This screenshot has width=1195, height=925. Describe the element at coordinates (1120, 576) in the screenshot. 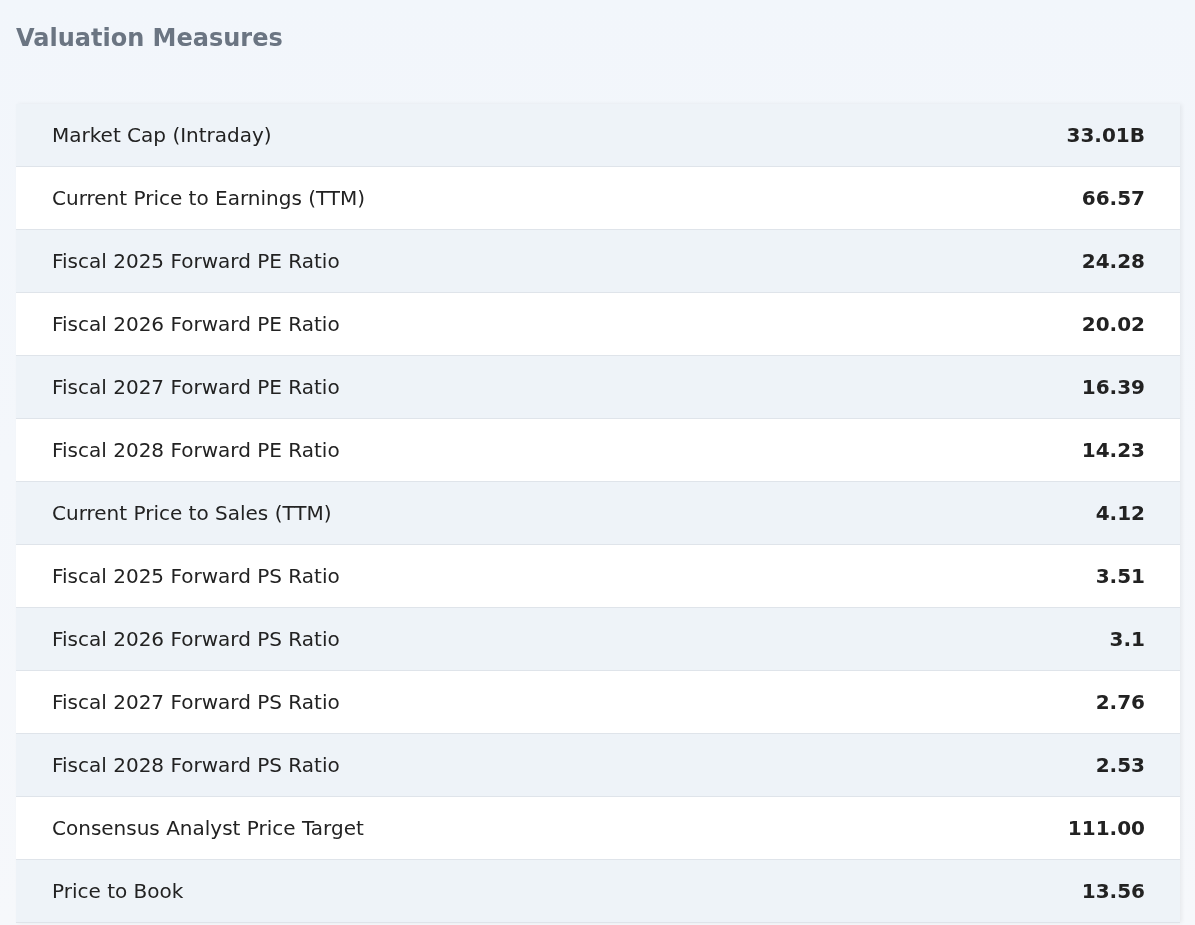

I see `table-cell: 3.51` at that location.